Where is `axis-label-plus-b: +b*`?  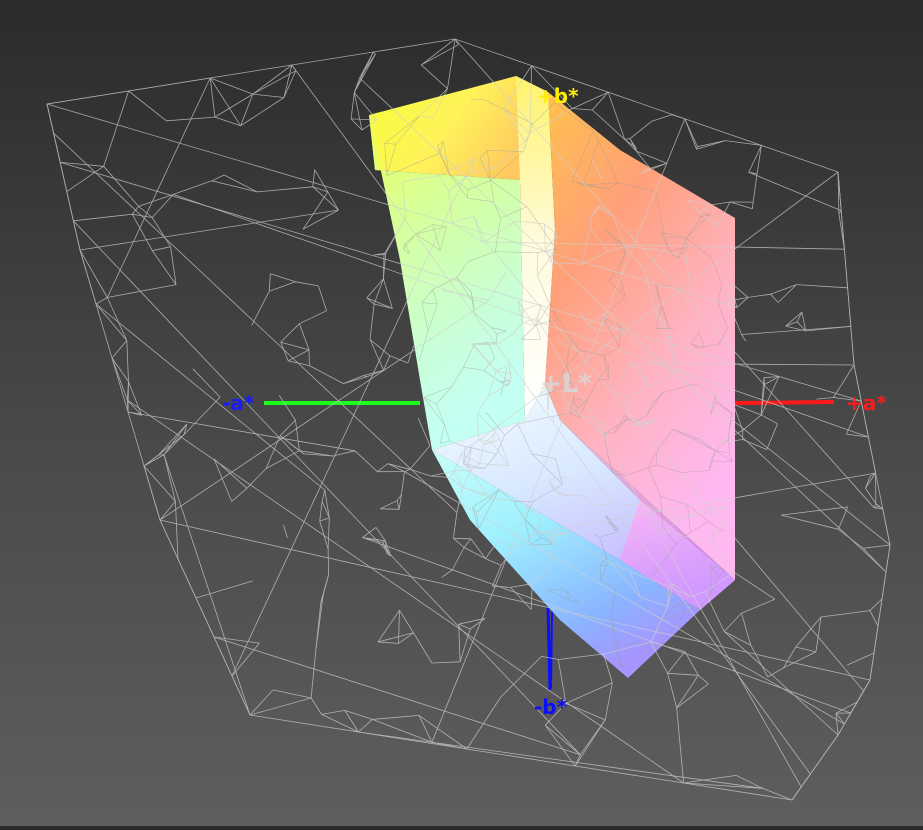
axis-label-plus-b: +b* is located at coordinates (558, 96).